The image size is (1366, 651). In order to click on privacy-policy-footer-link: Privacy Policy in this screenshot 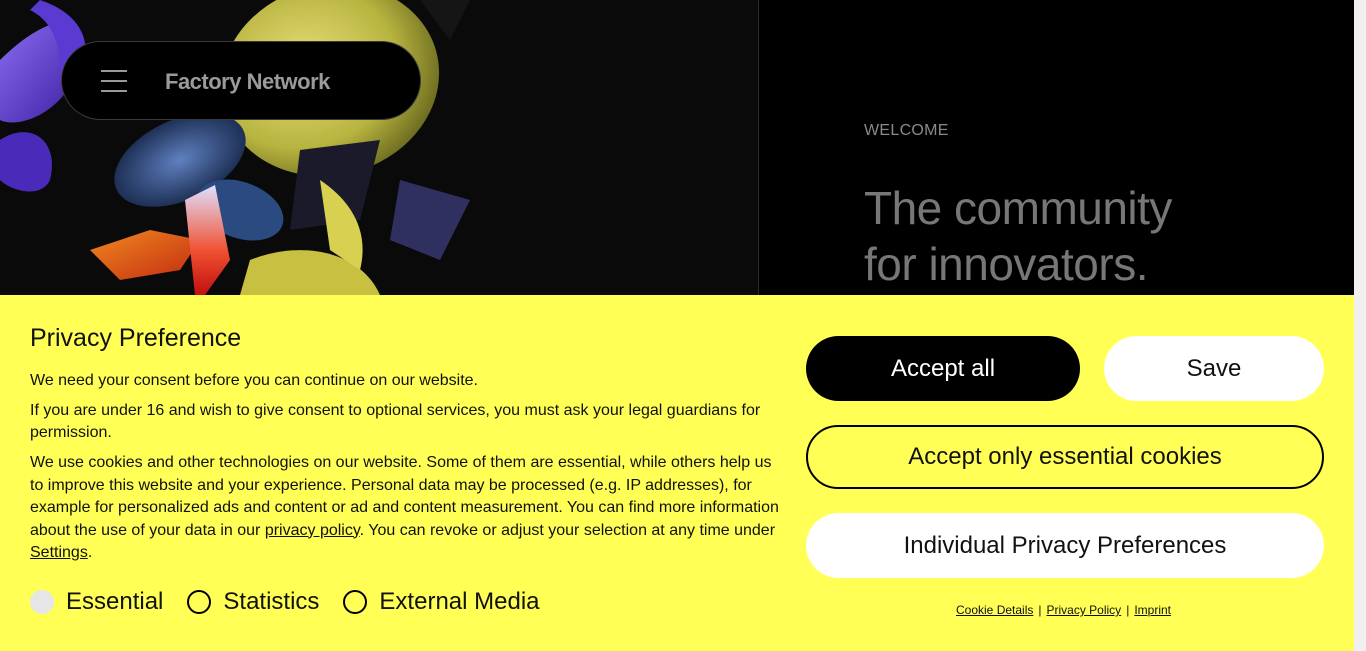, I will do `click(1084, 610)`.